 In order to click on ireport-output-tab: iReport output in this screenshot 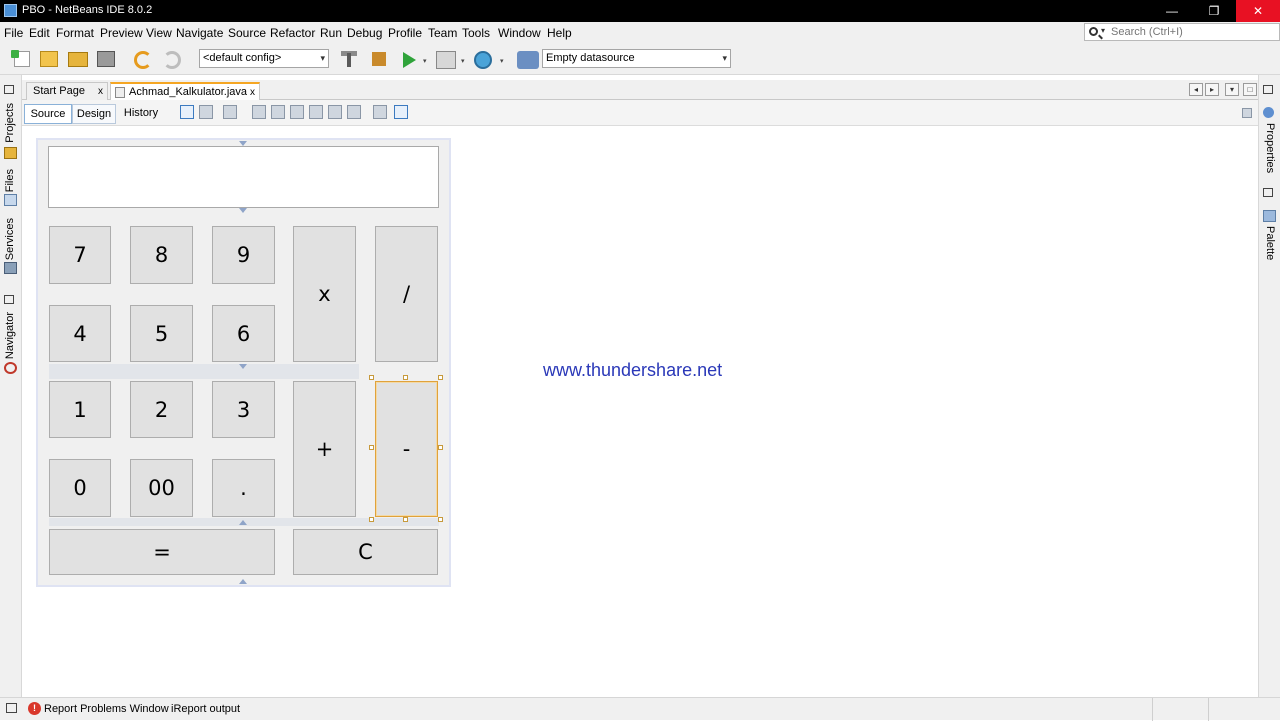, I will do `click(205, 709)`.